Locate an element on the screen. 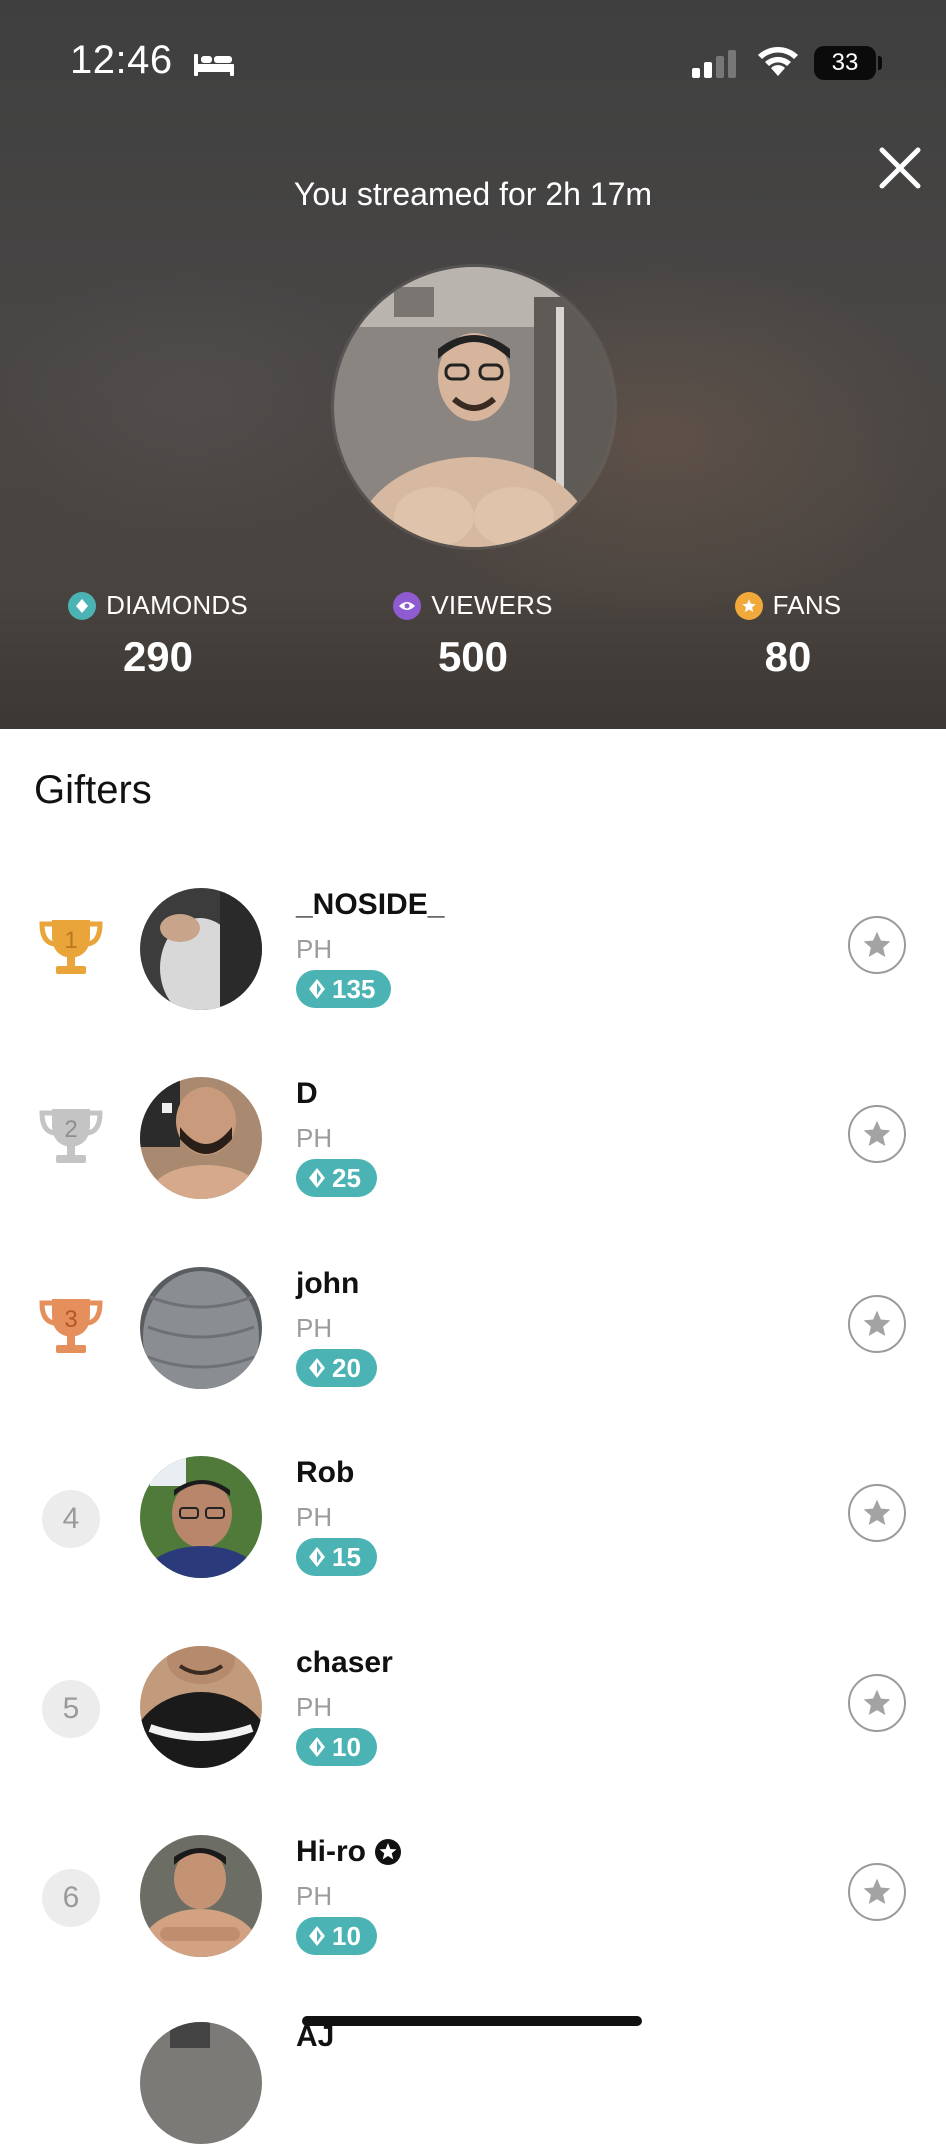 Image resolution: width=946 pixels, height=2144 pixels. cellular-signal-icon is located at coordinates (714, 64).